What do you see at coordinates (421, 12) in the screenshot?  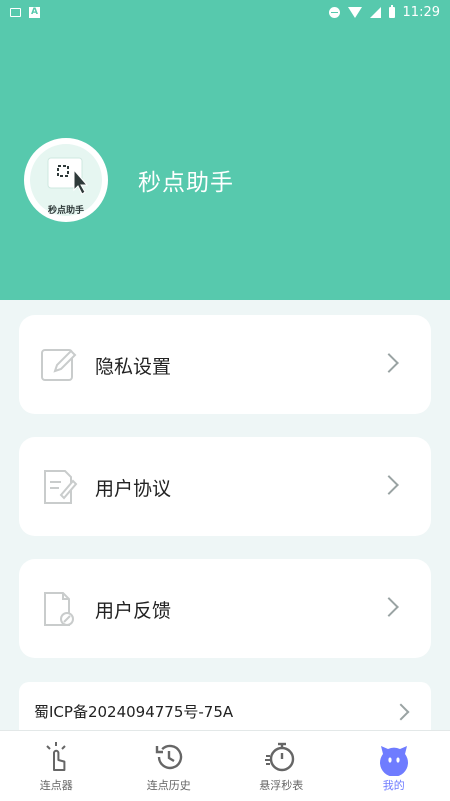 I see `status-time: 11:29` at bounding box center [421, 12].